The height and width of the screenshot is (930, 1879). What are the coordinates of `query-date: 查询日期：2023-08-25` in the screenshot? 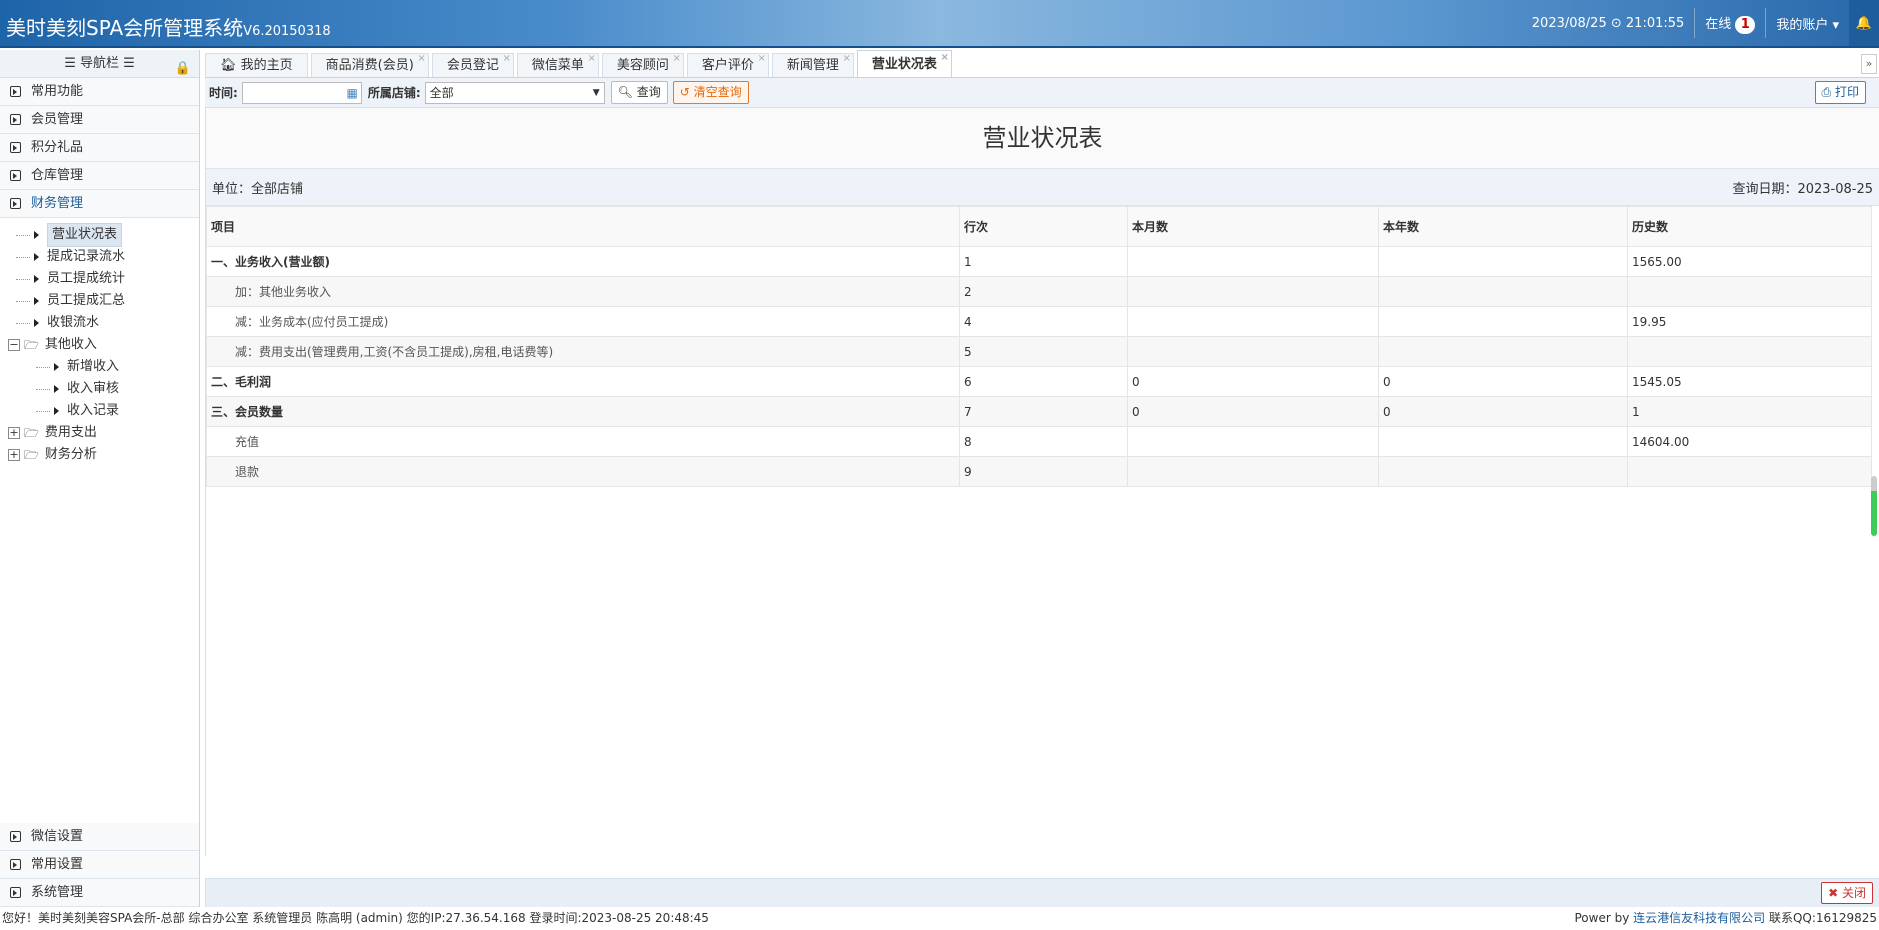 It's located at (1802, 189).